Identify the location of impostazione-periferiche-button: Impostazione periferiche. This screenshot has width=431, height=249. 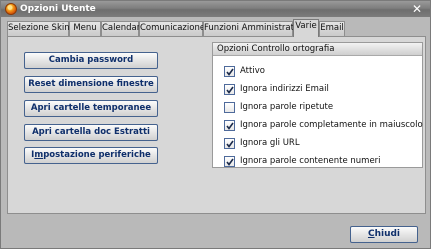
(91, 155).